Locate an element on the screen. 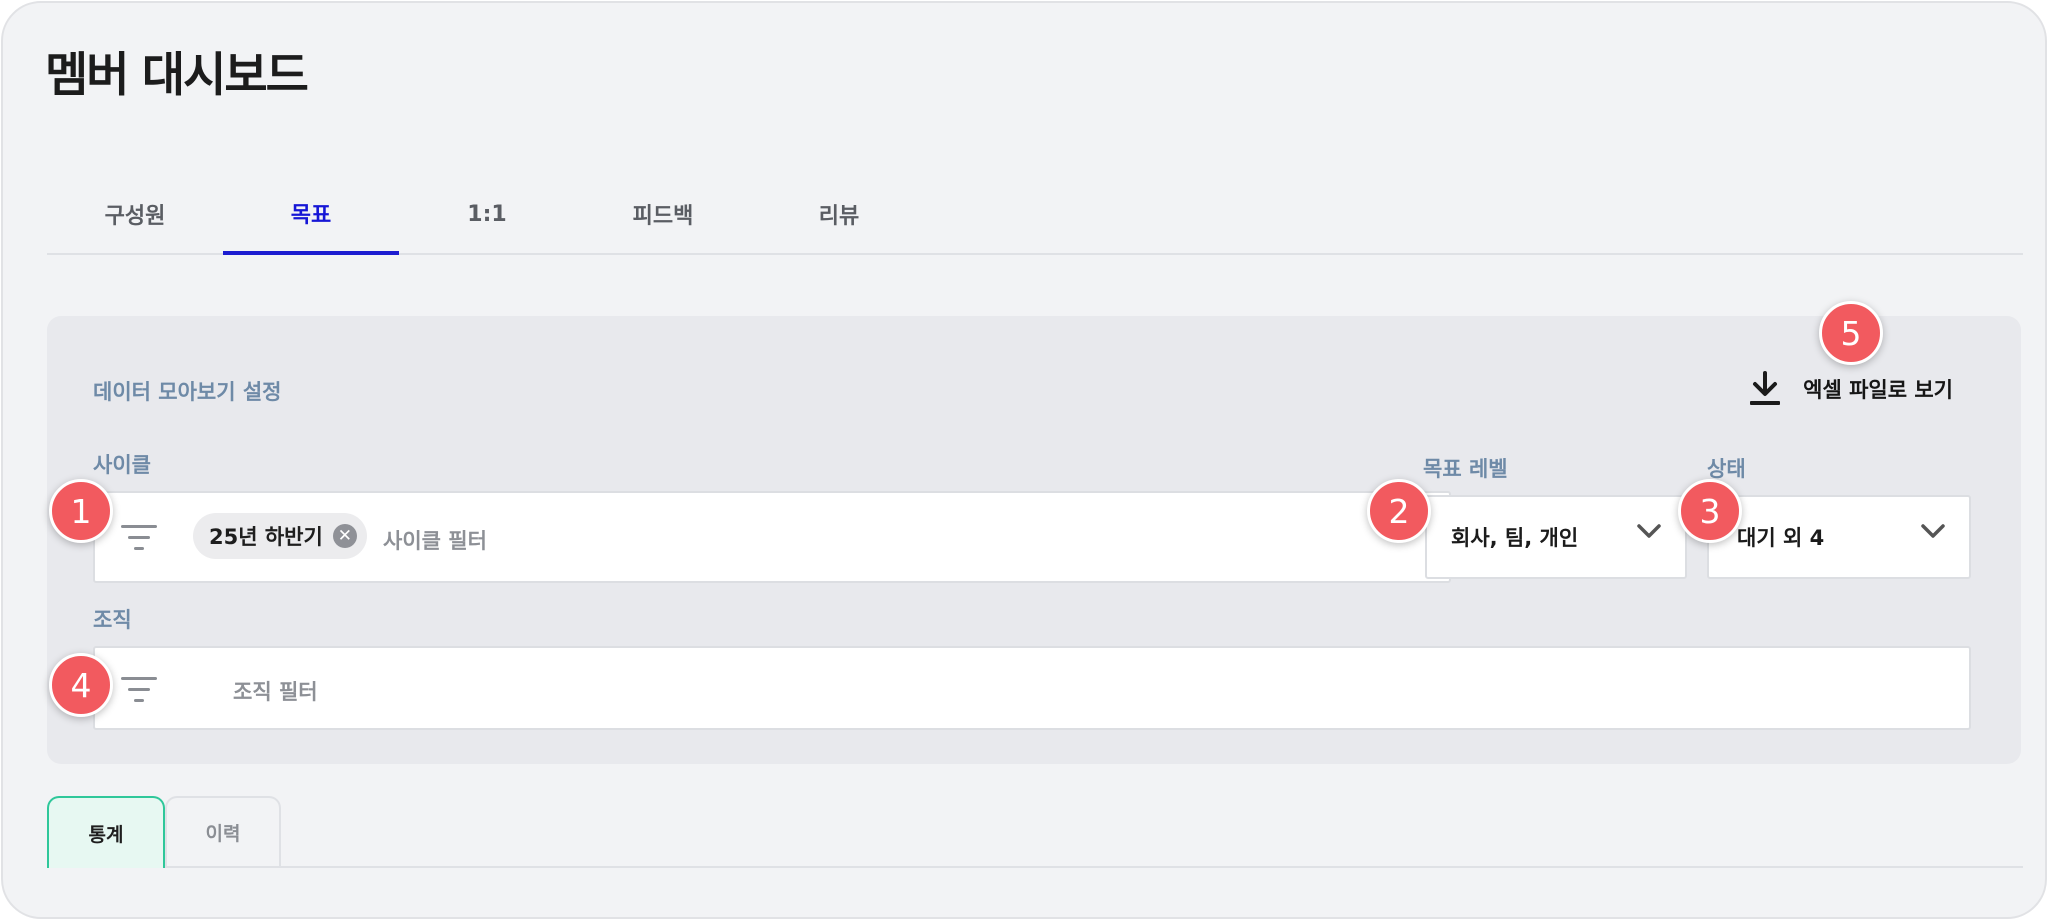  cycle-filter-input: 25년 하반기 ✕ 사이클 필터 is located at coordinates (772, 537).